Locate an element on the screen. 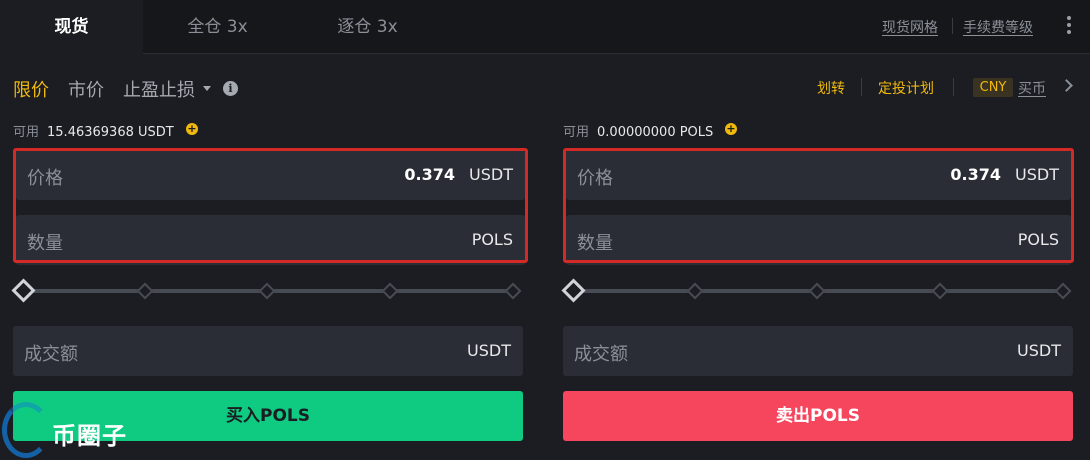 The image size is (1090, 460). auto-invest-link: 定投计划 is located at coordinates (906, 88).